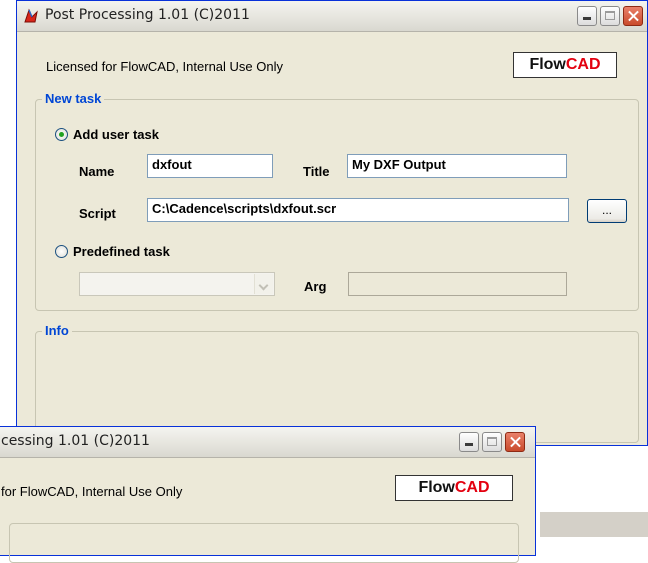 This screenshot has width=648, height=563. Describe the element at coordinates (594, 524) in the screenshot. I see `desktop-area` at that location.